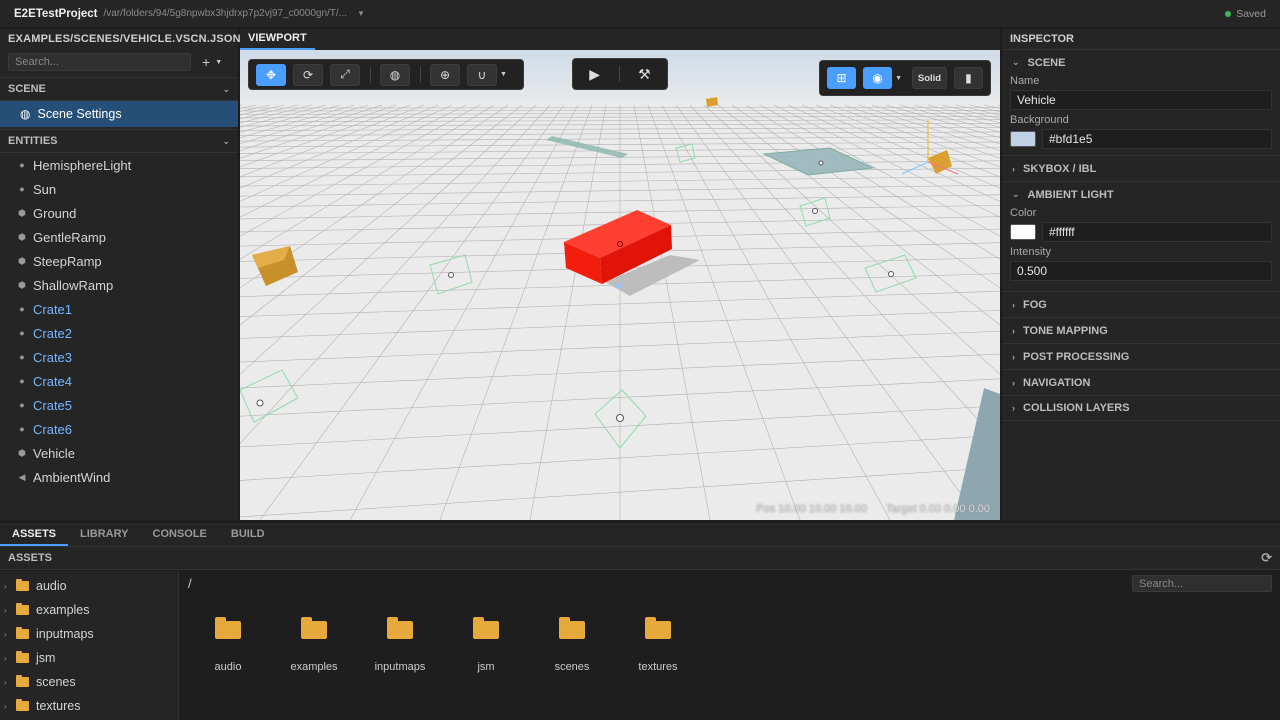 The height and width of the screenshot is (720, 1280). I want to click on scale-tool-button: ⤢, so click(345, 74).